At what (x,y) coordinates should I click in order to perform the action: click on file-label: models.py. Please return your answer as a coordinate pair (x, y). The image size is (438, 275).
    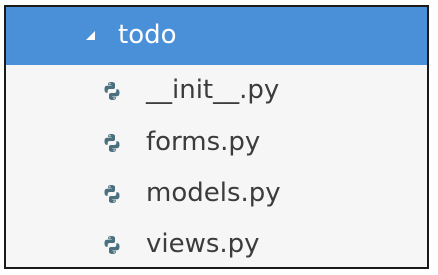
    Looking at the image, I should click on (213, 193).